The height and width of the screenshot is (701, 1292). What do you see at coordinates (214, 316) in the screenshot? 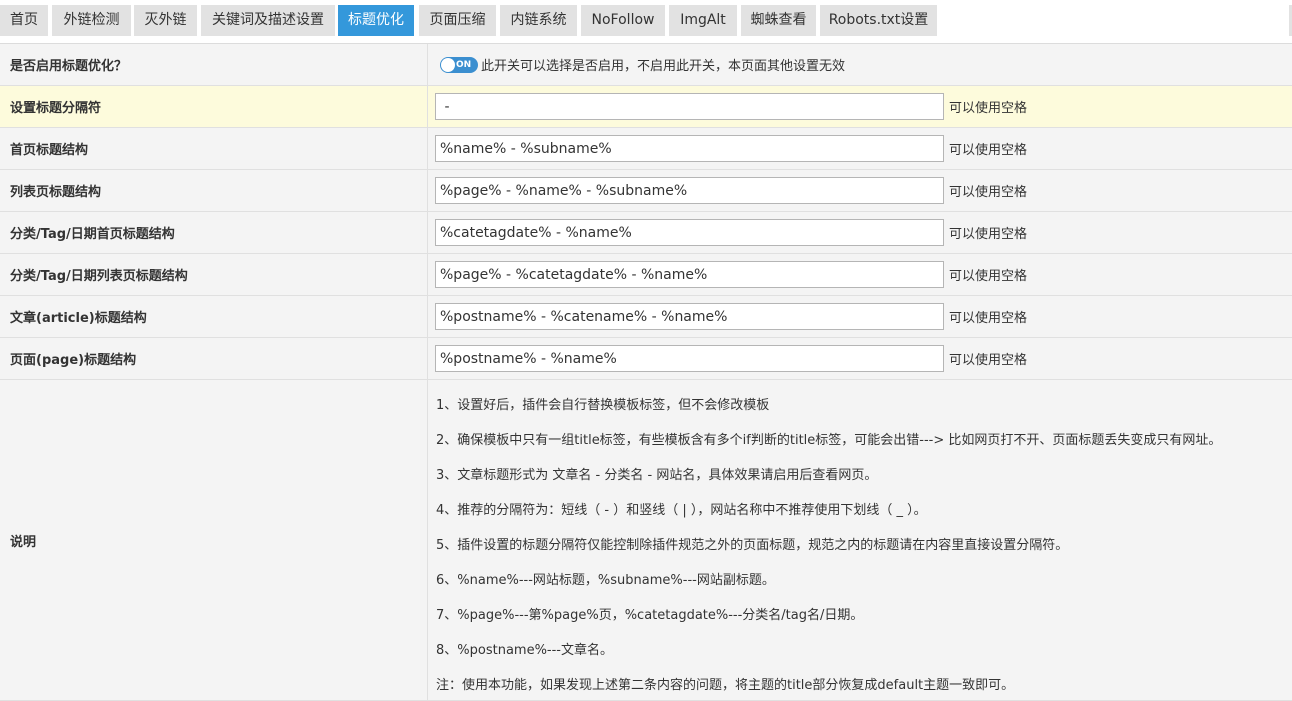
I see `article-title-label: 文章(article)标题结构` at bounding box center [214, 316].